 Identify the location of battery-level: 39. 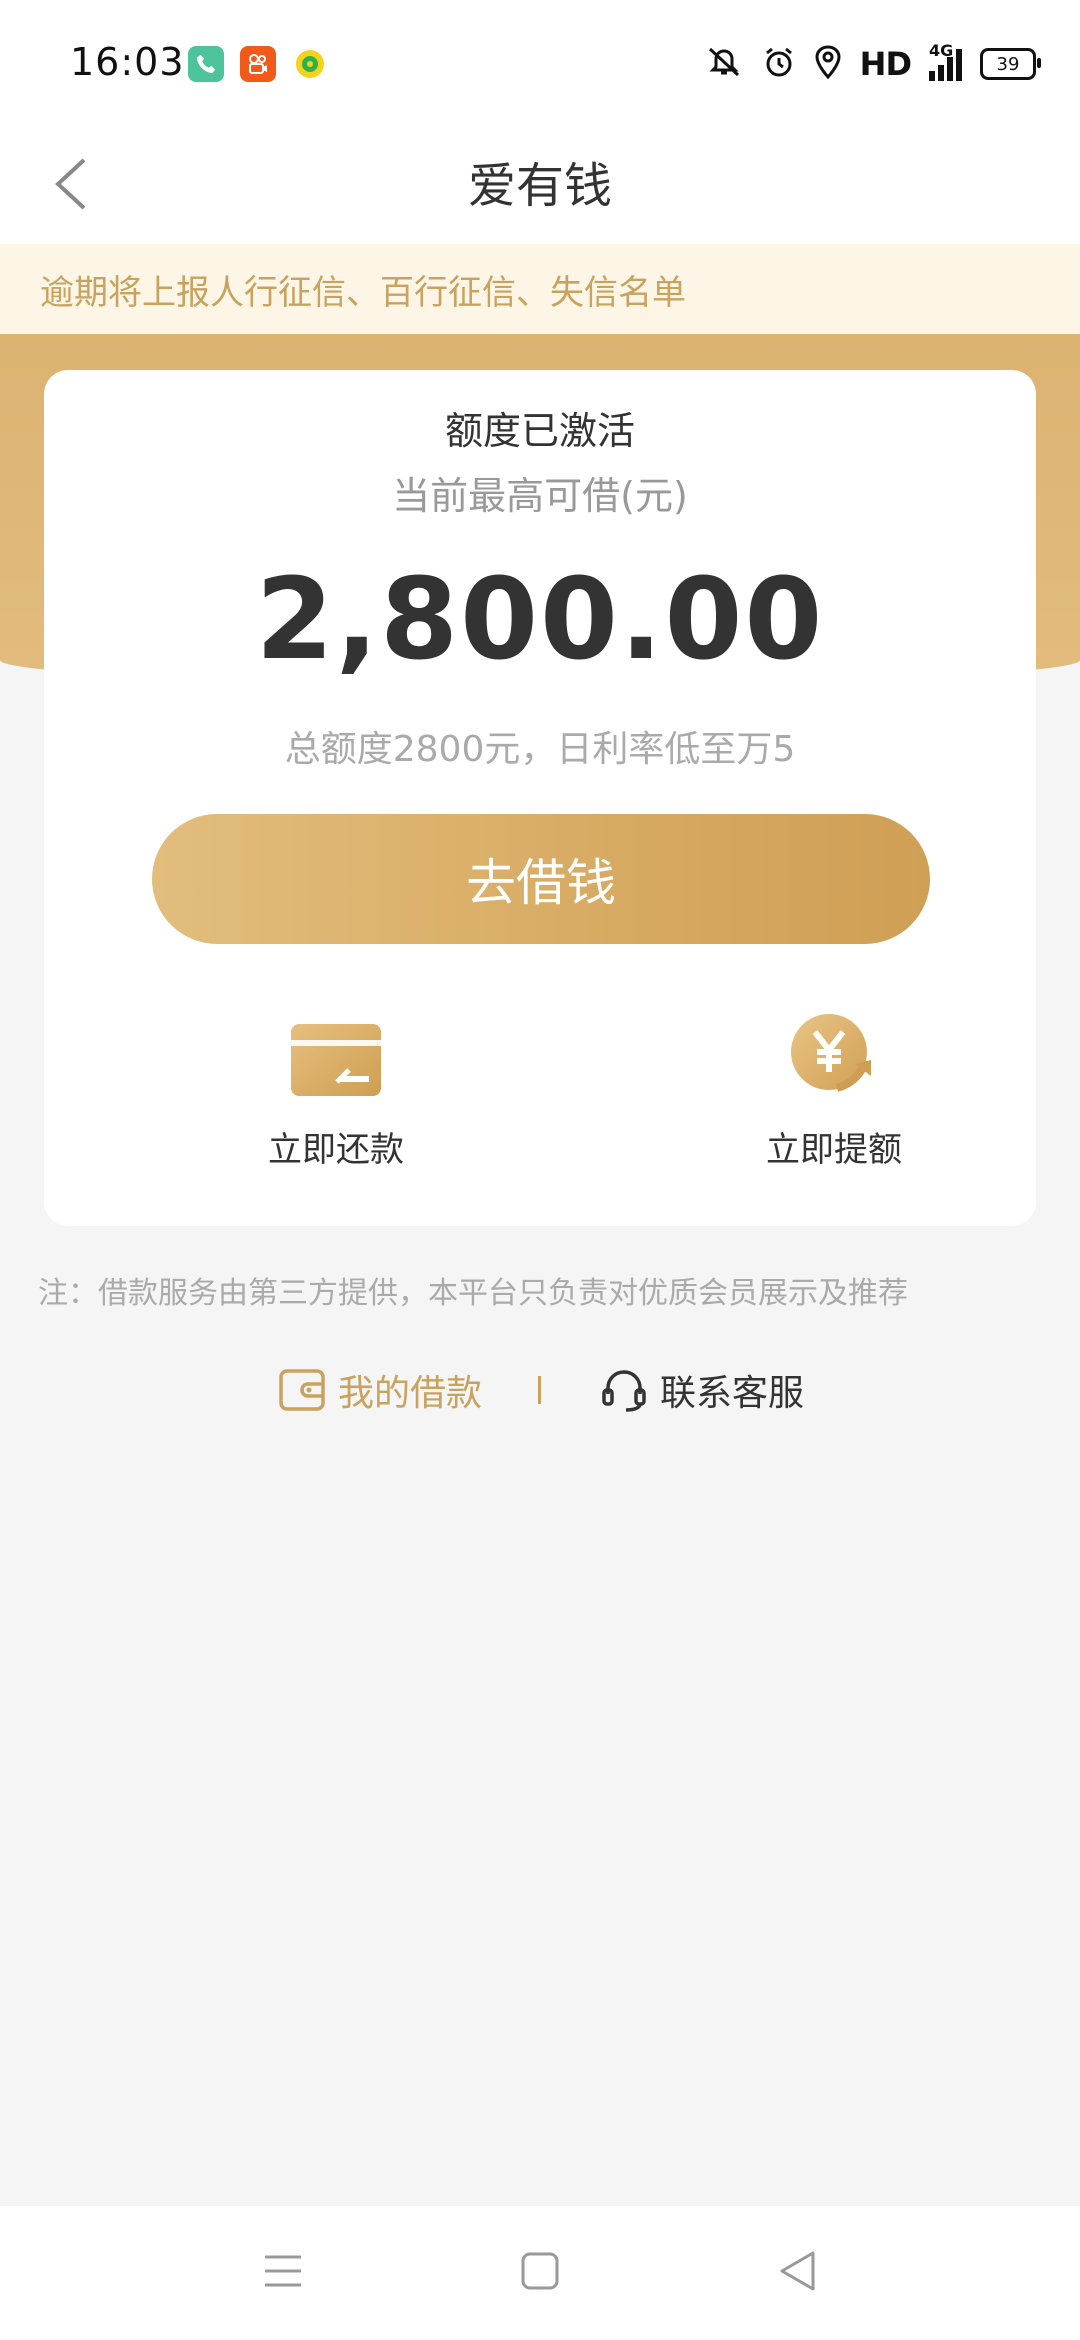
(1008, 64).